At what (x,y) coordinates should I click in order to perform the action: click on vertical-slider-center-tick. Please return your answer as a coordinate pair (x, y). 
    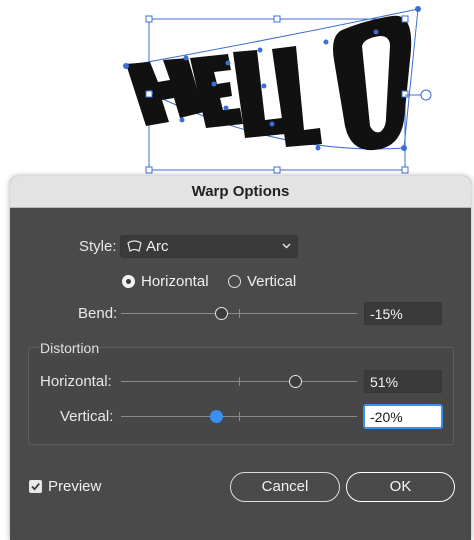
    Looking at the image, I should click on (239, 416).